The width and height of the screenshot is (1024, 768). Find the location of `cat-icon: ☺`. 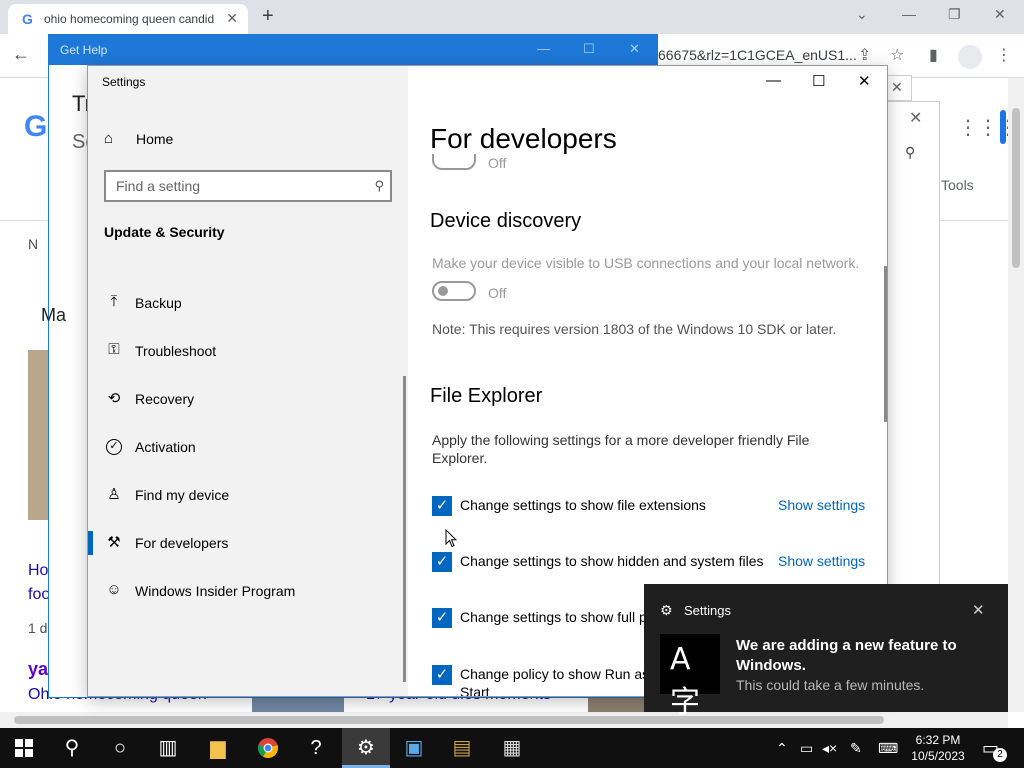

cat-icon: ☺ is located at coordinates (114, 589).